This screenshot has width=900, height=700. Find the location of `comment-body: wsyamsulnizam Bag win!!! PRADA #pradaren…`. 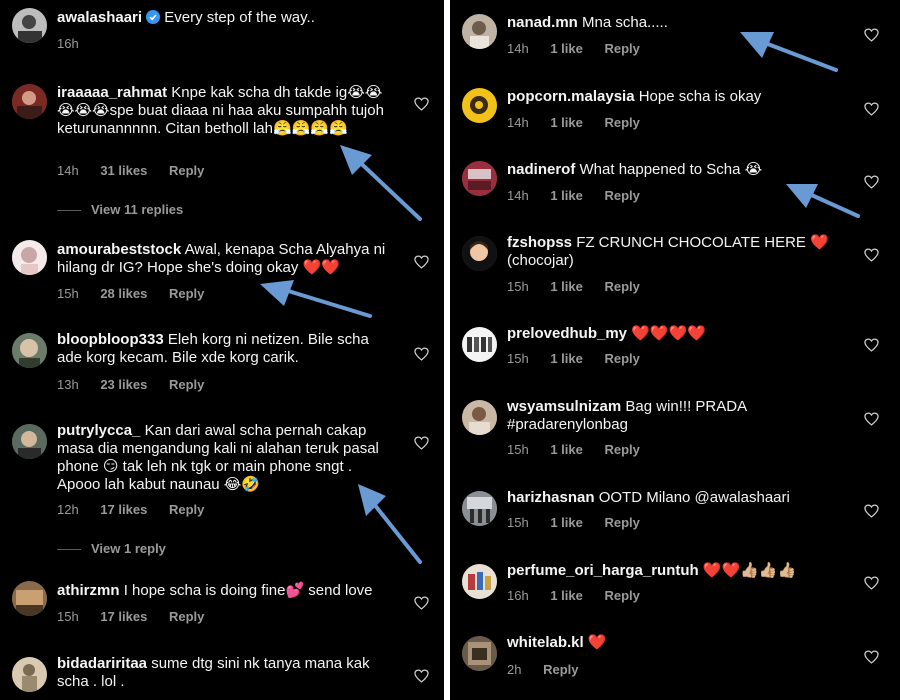

comment-body: wsyamsulnizam Bag win!!! PRADA #pradaren… is located at coordinates (682, 416).